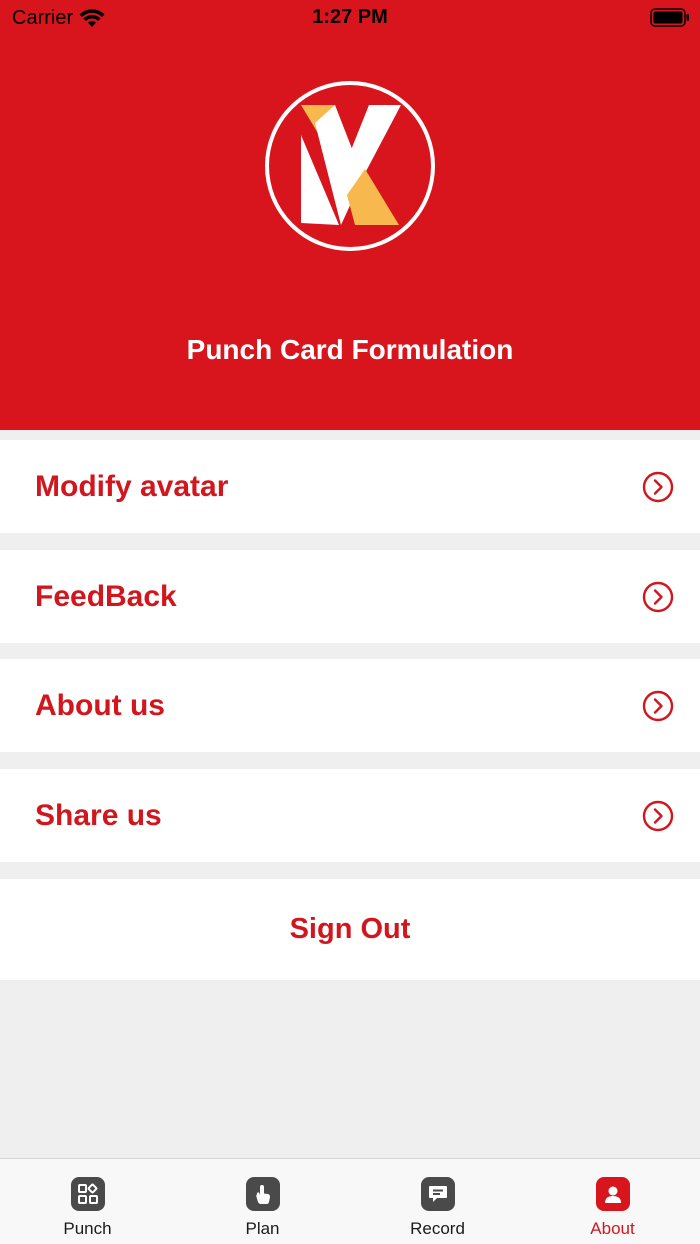 The height and width of the screenshot is (1244, 700). I want to click on app-logo, so click(350, 166).